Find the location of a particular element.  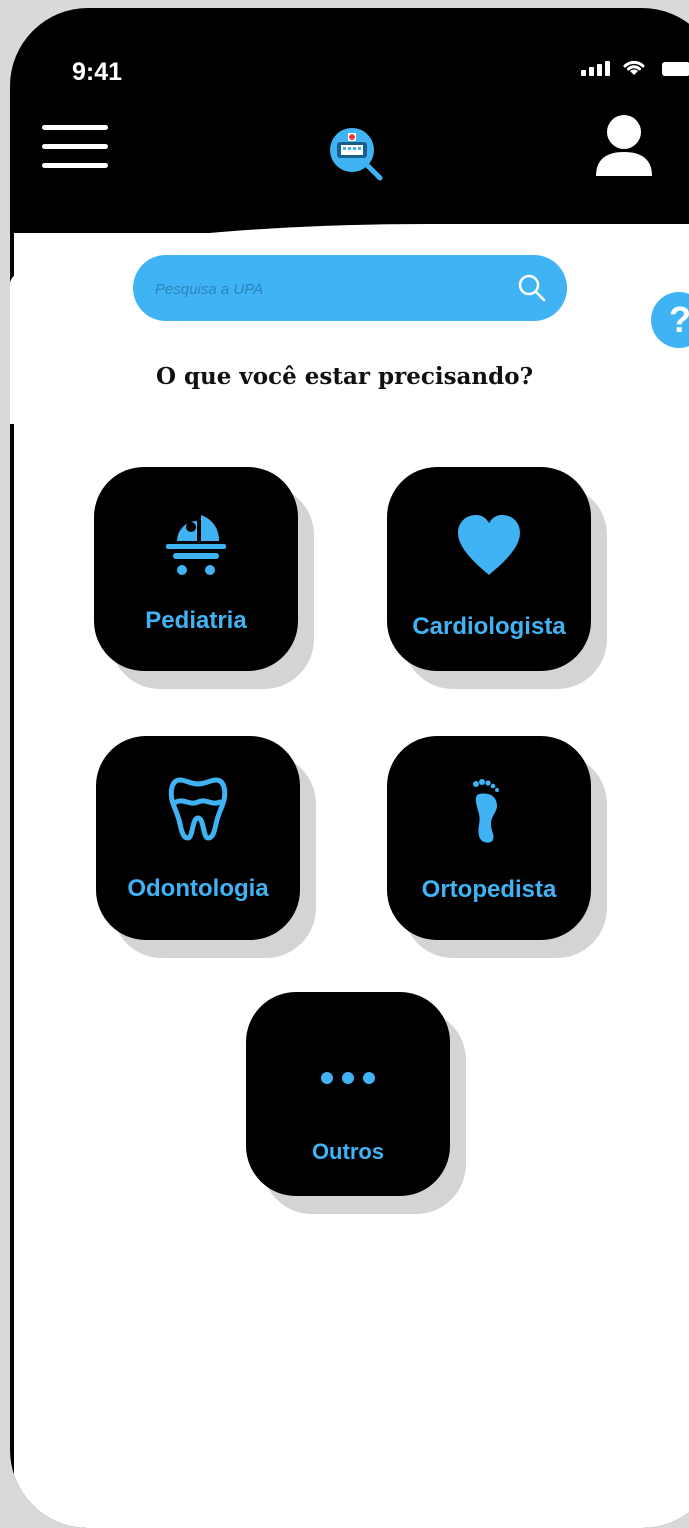

category-odontologia: Odontologia is located at coordinates (198, 838).